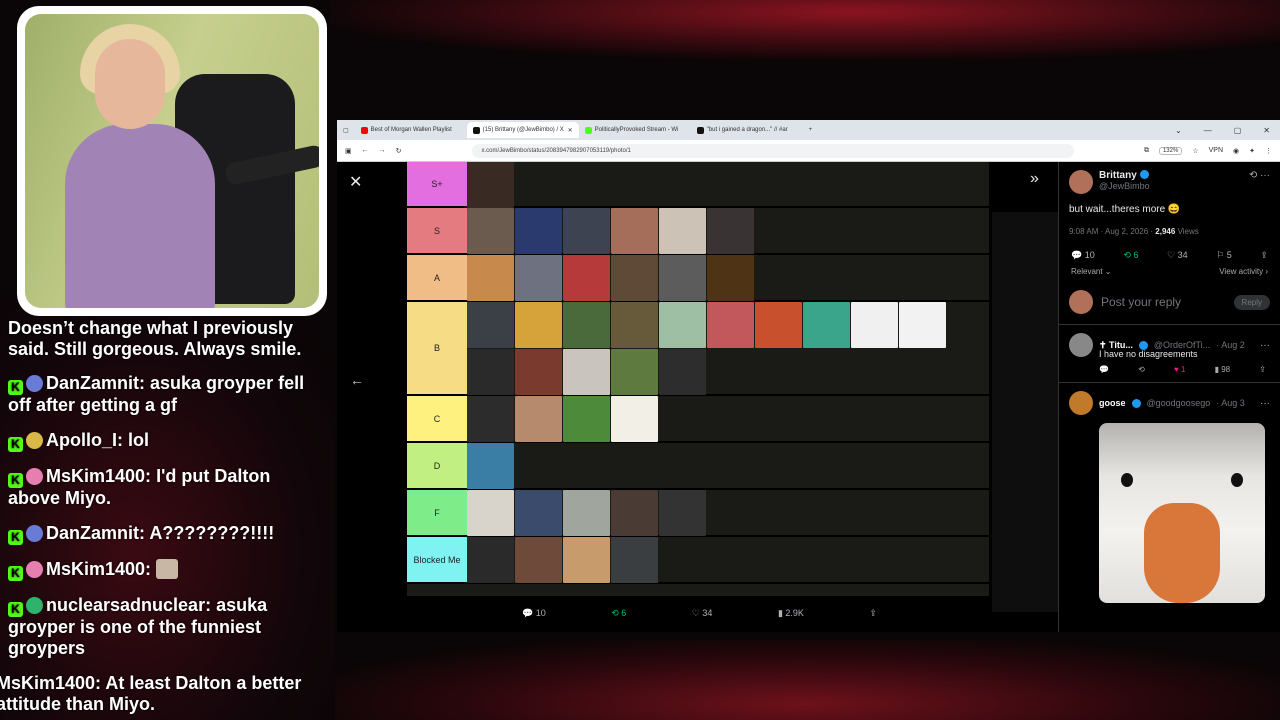 The width and height of the screenshot is (1280, 720). I want to click on previous-photo-icon: ←, so click(357, 380).